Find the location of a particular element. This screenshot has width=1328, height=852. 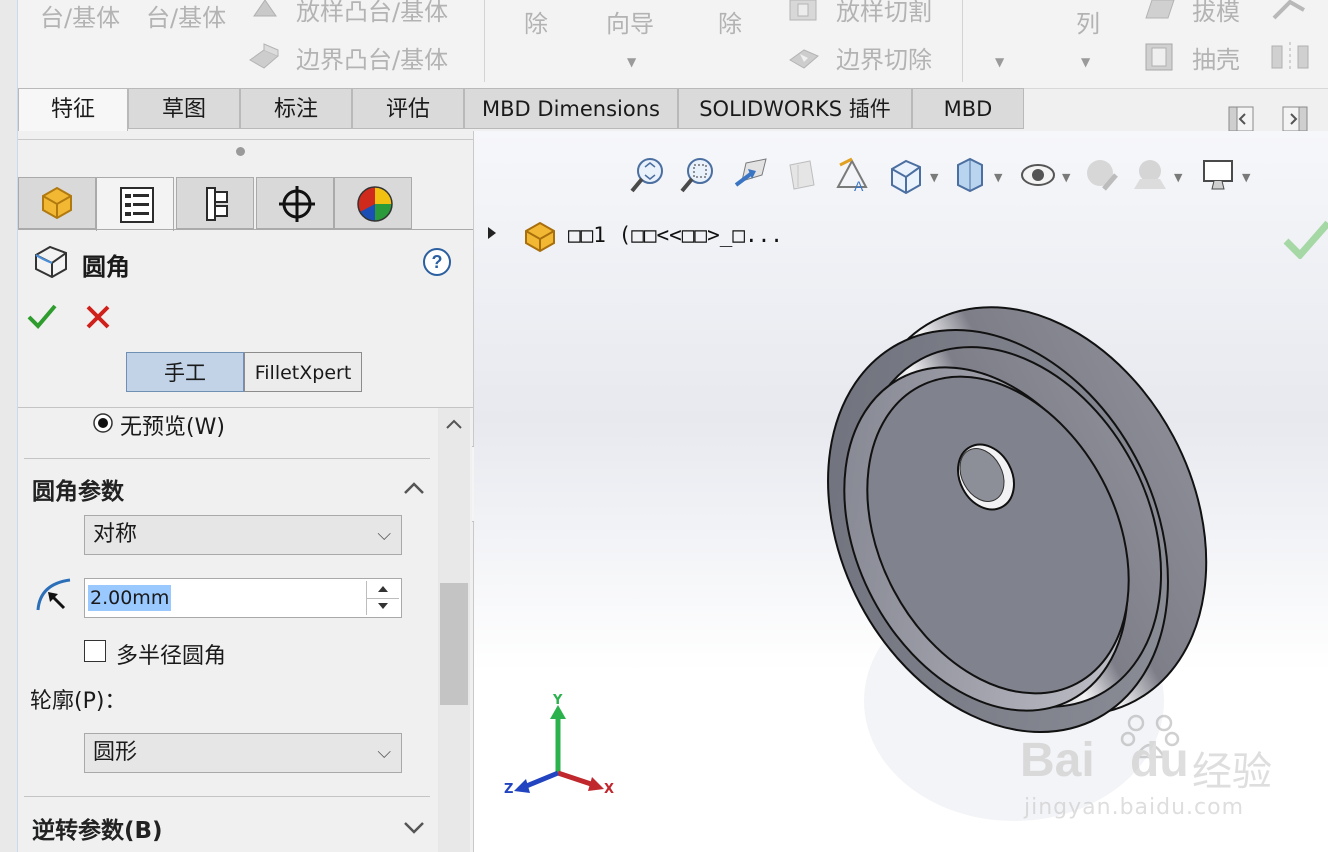

stepper-up-icon is located at coordinates (383, 590).